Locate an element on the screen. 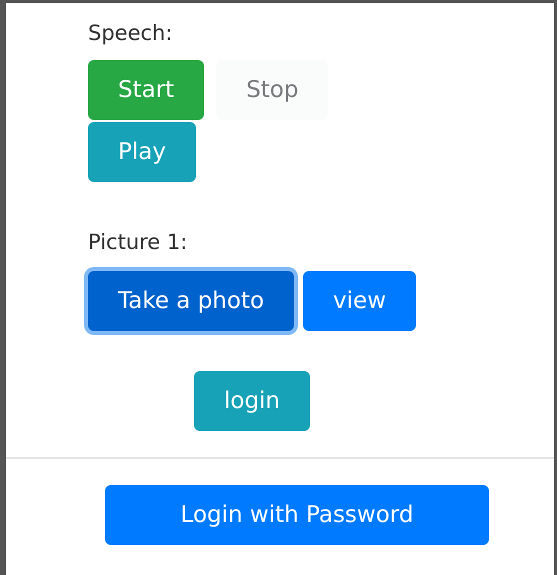 Image resolution: width=557 pixels, height=575 pixels. picture-button: view is located at coordinates (359, 301).